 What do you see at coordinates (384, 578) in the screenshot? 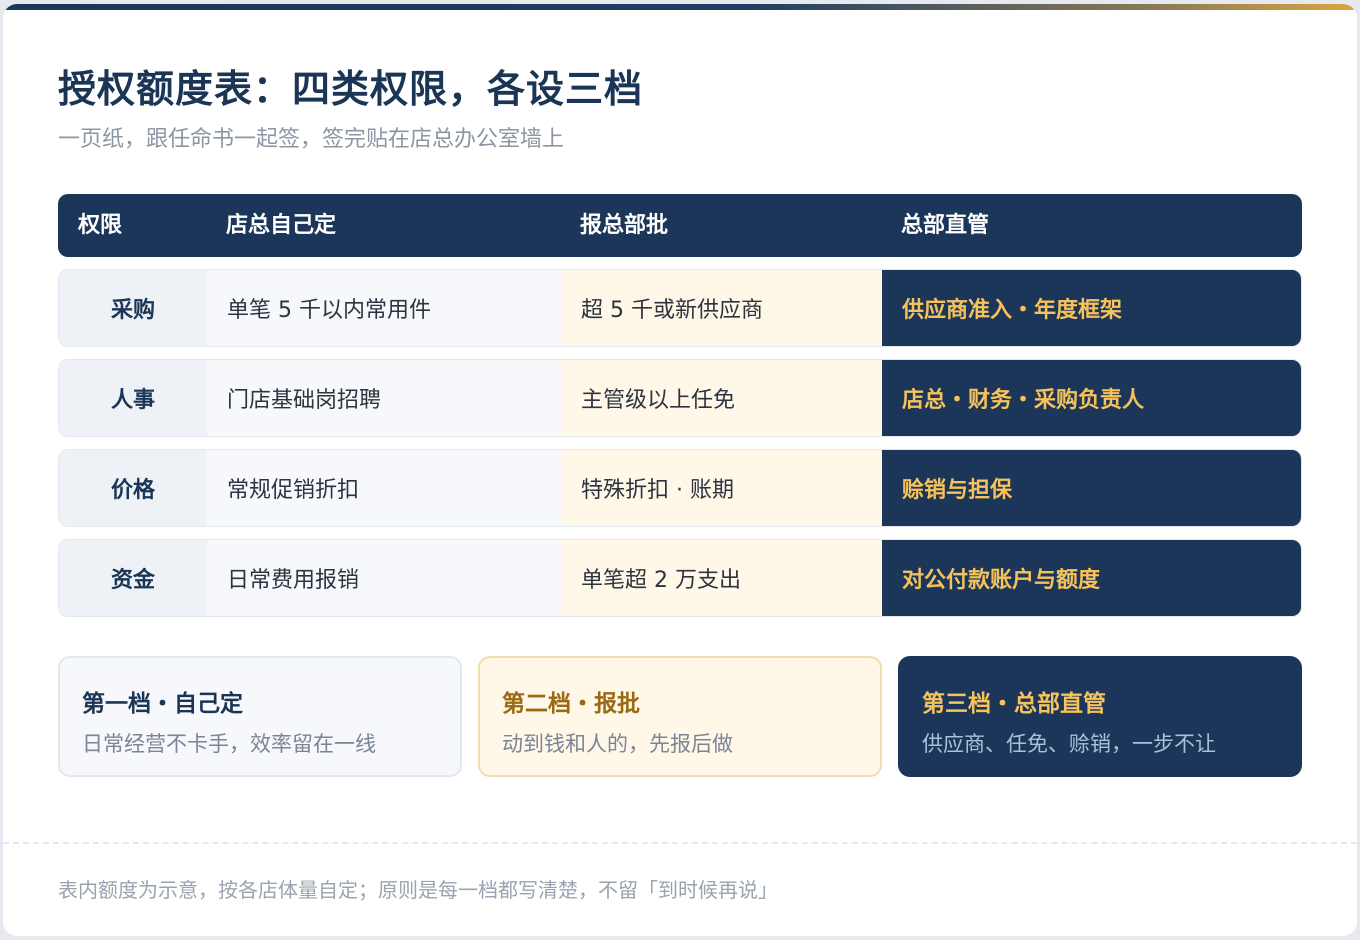
I see `cell-self: 日常费用报销` at bounding box center [384, 578].